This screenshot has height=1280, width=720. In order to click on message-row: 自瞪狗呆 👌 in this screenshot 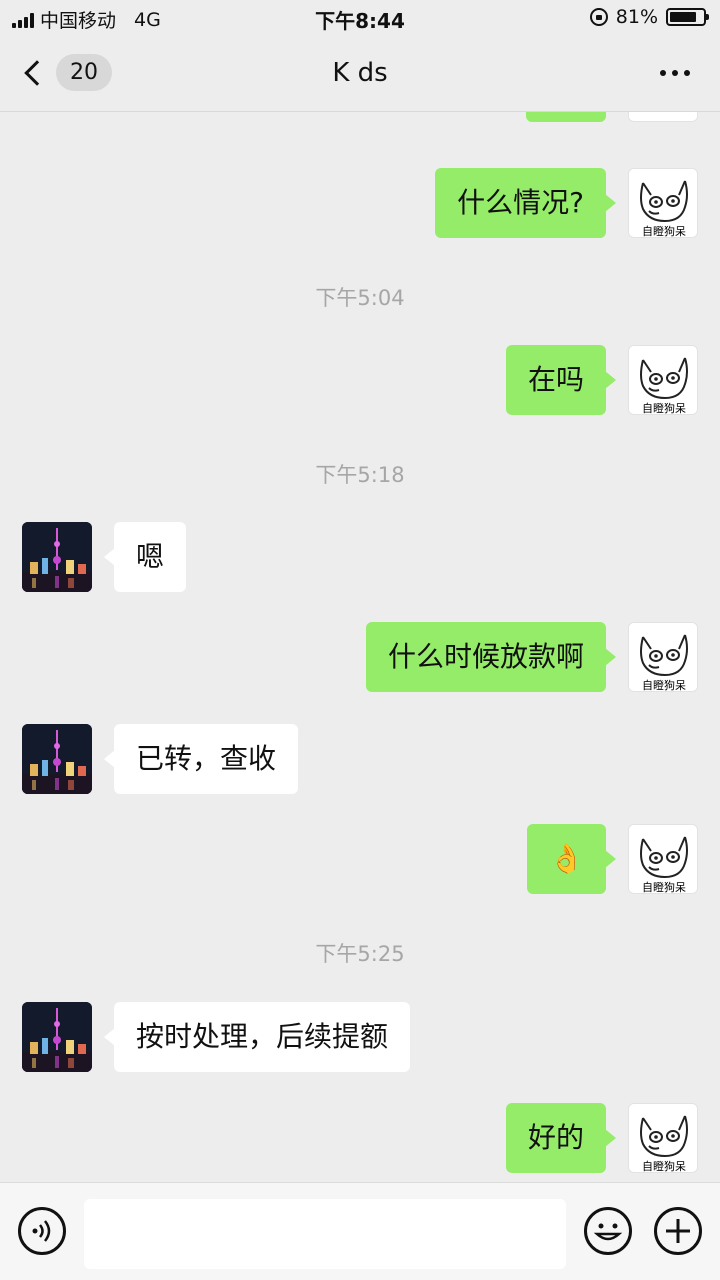, I will do `click(612, 859)`.